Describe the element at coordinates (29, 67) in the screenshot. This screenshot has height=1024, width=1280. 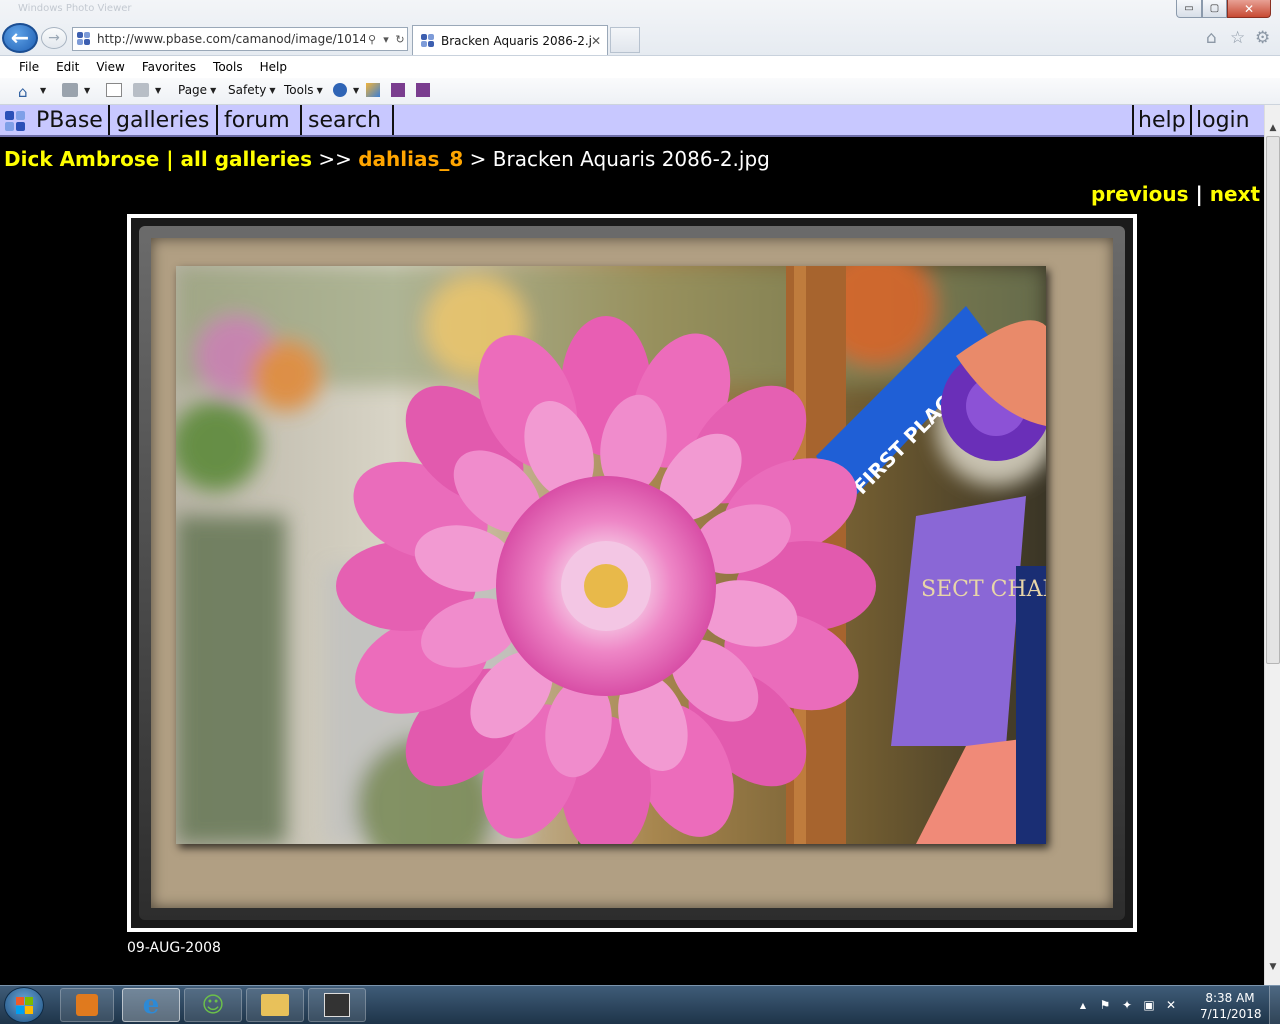
I see `menu-file: File` at that location.